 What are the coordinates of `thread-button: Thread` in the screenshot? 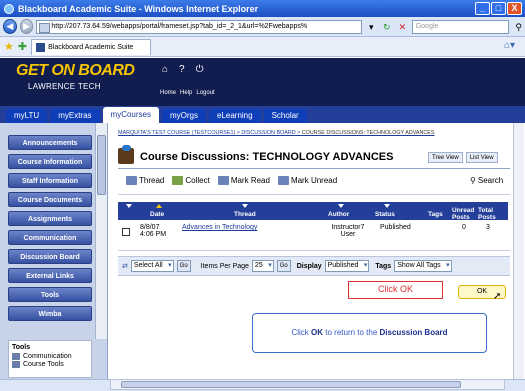 It's located at (145, 180).